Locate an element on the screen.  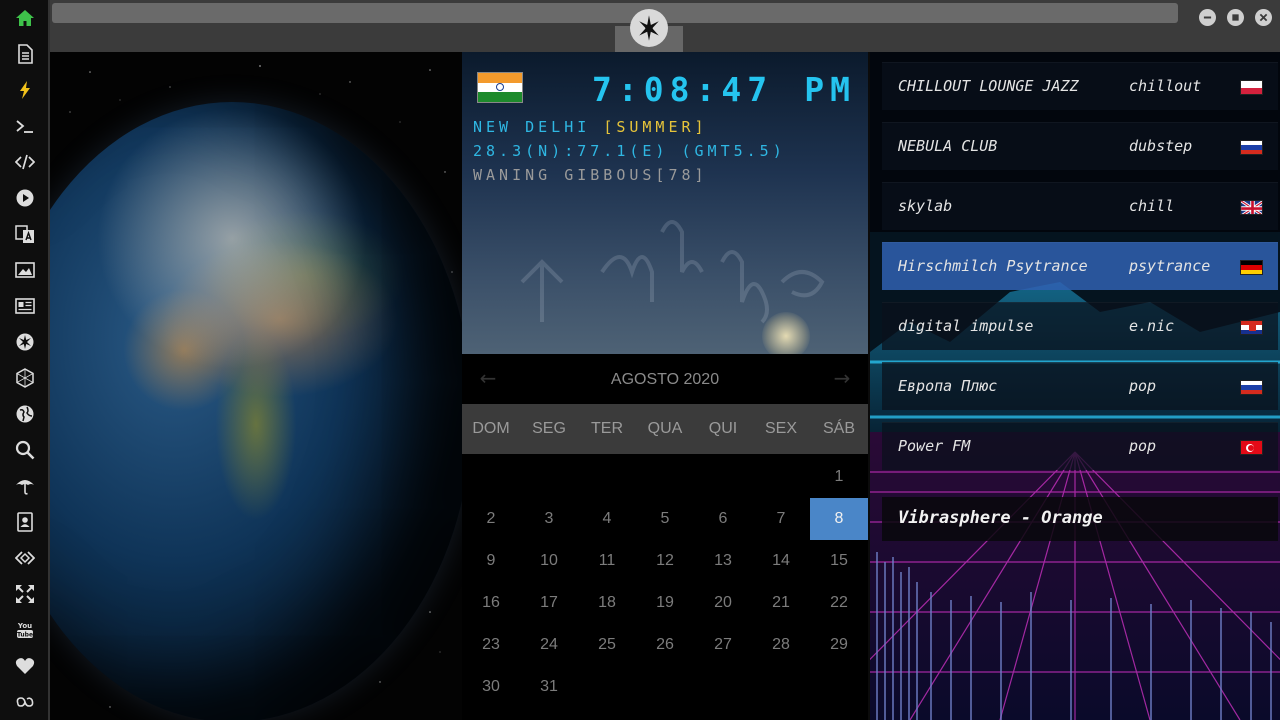
coordinates-line: 28.3(N):77.1(E) (GMT5.5) is located at coordinates (629, 151).